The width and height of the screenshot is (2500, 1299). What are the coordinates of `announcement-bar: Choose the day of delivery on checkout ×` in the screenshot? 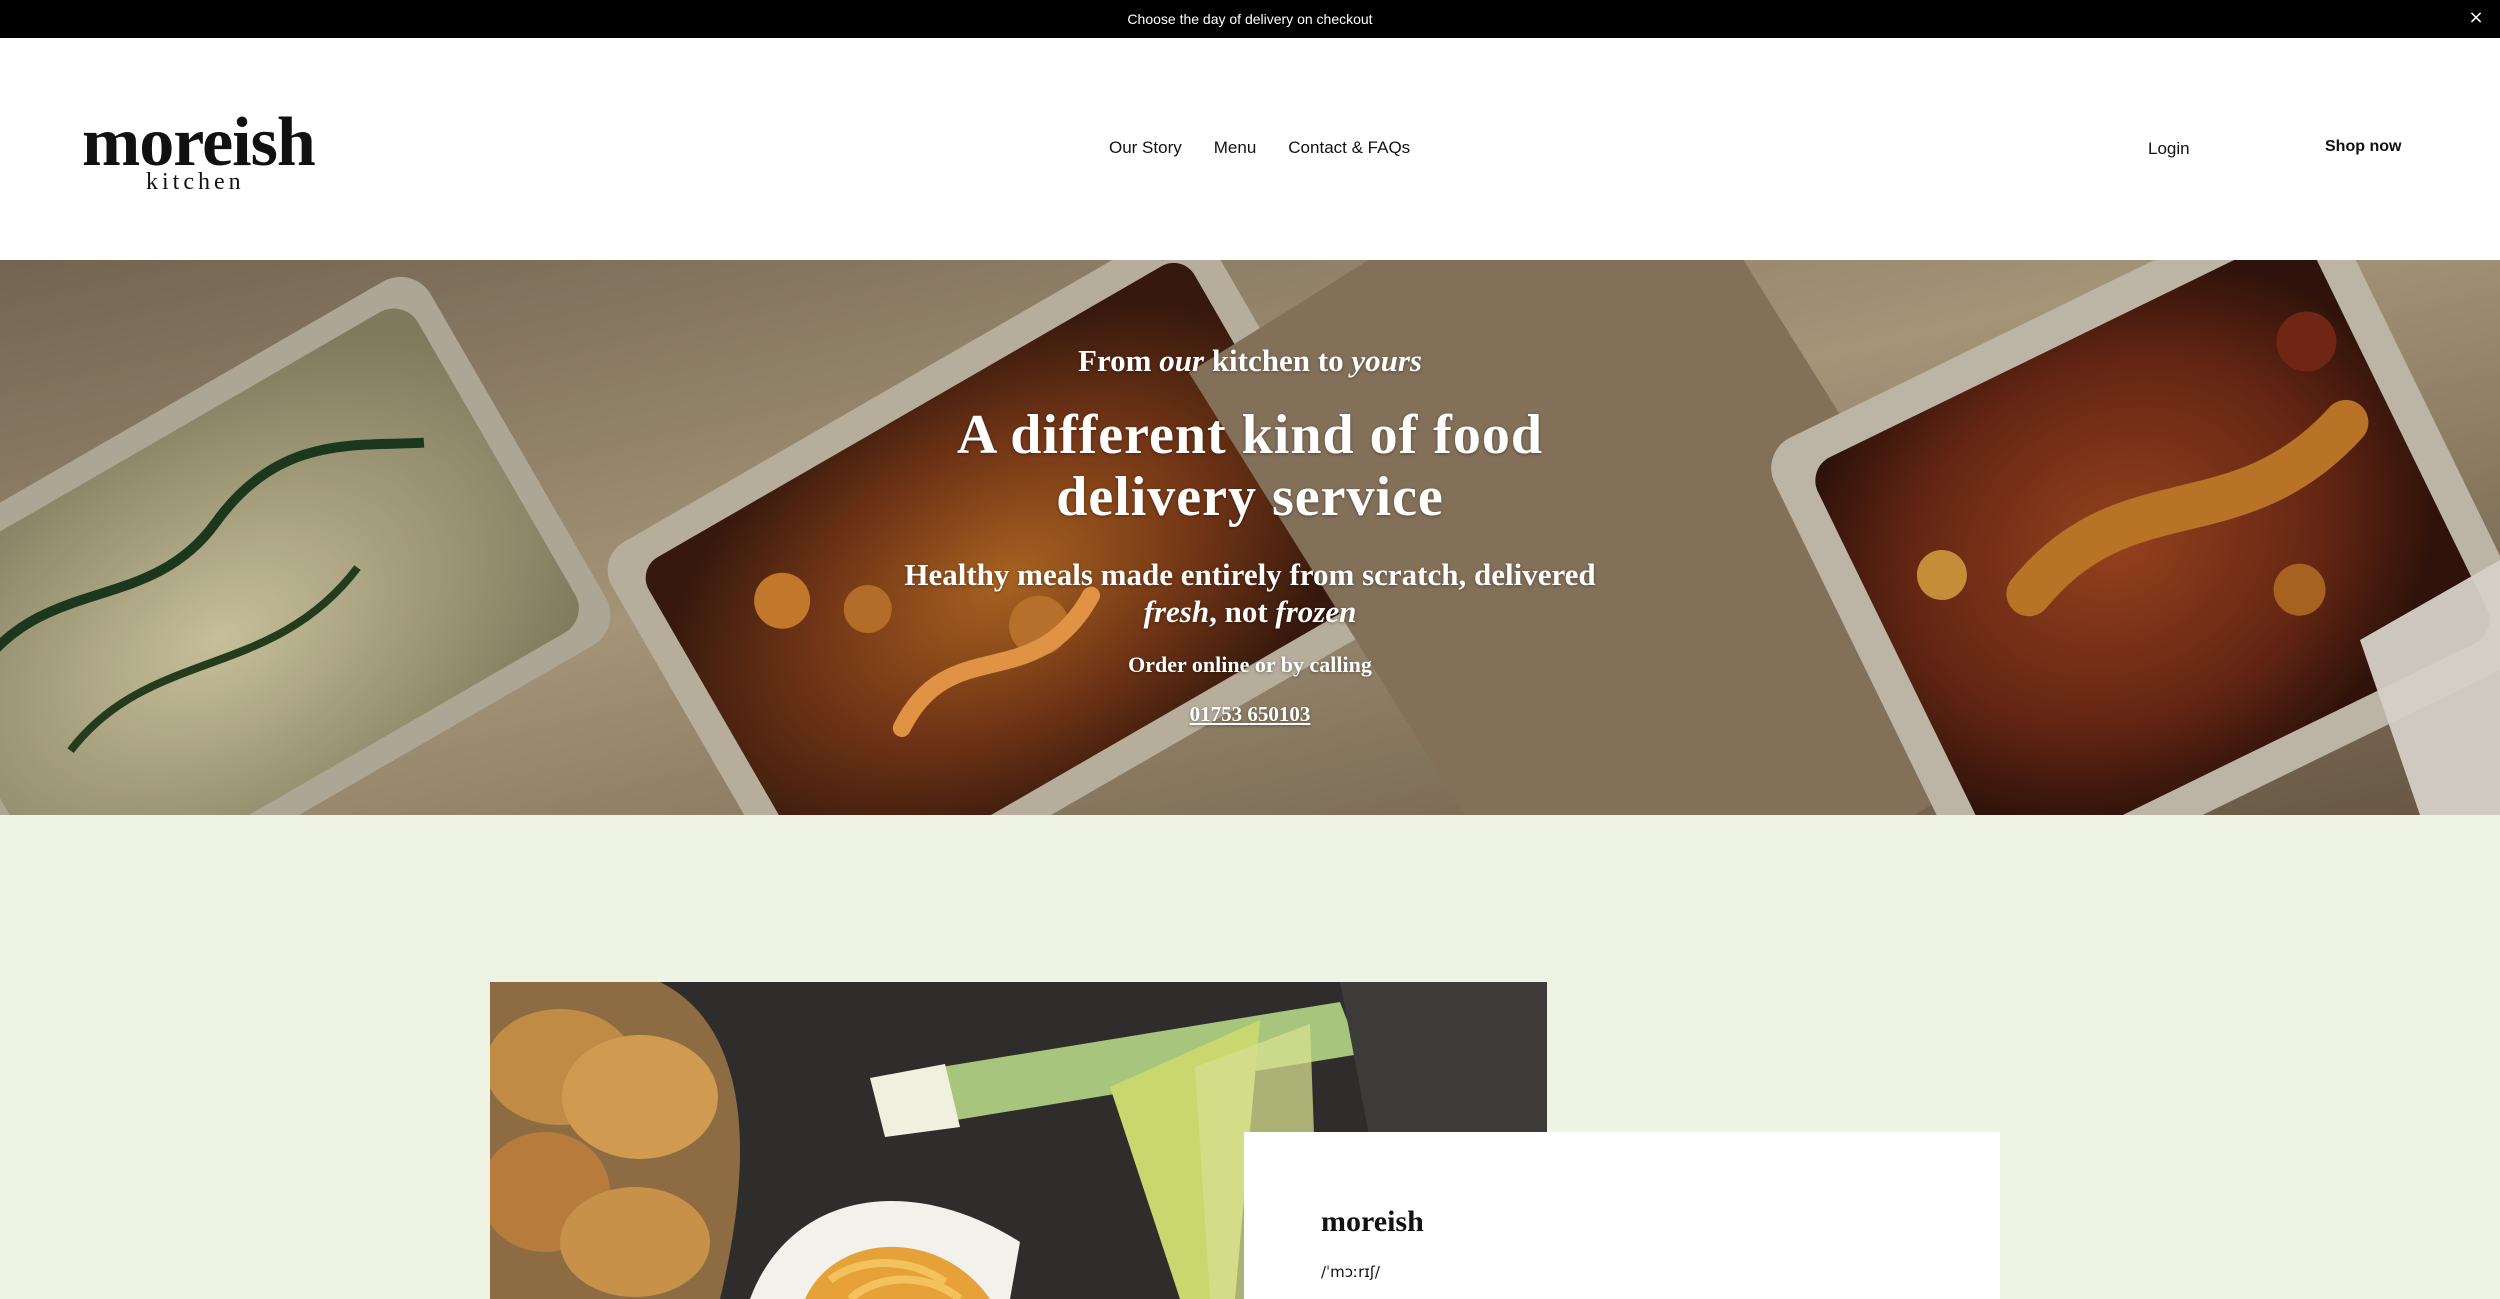 It's located at (1250, 19).